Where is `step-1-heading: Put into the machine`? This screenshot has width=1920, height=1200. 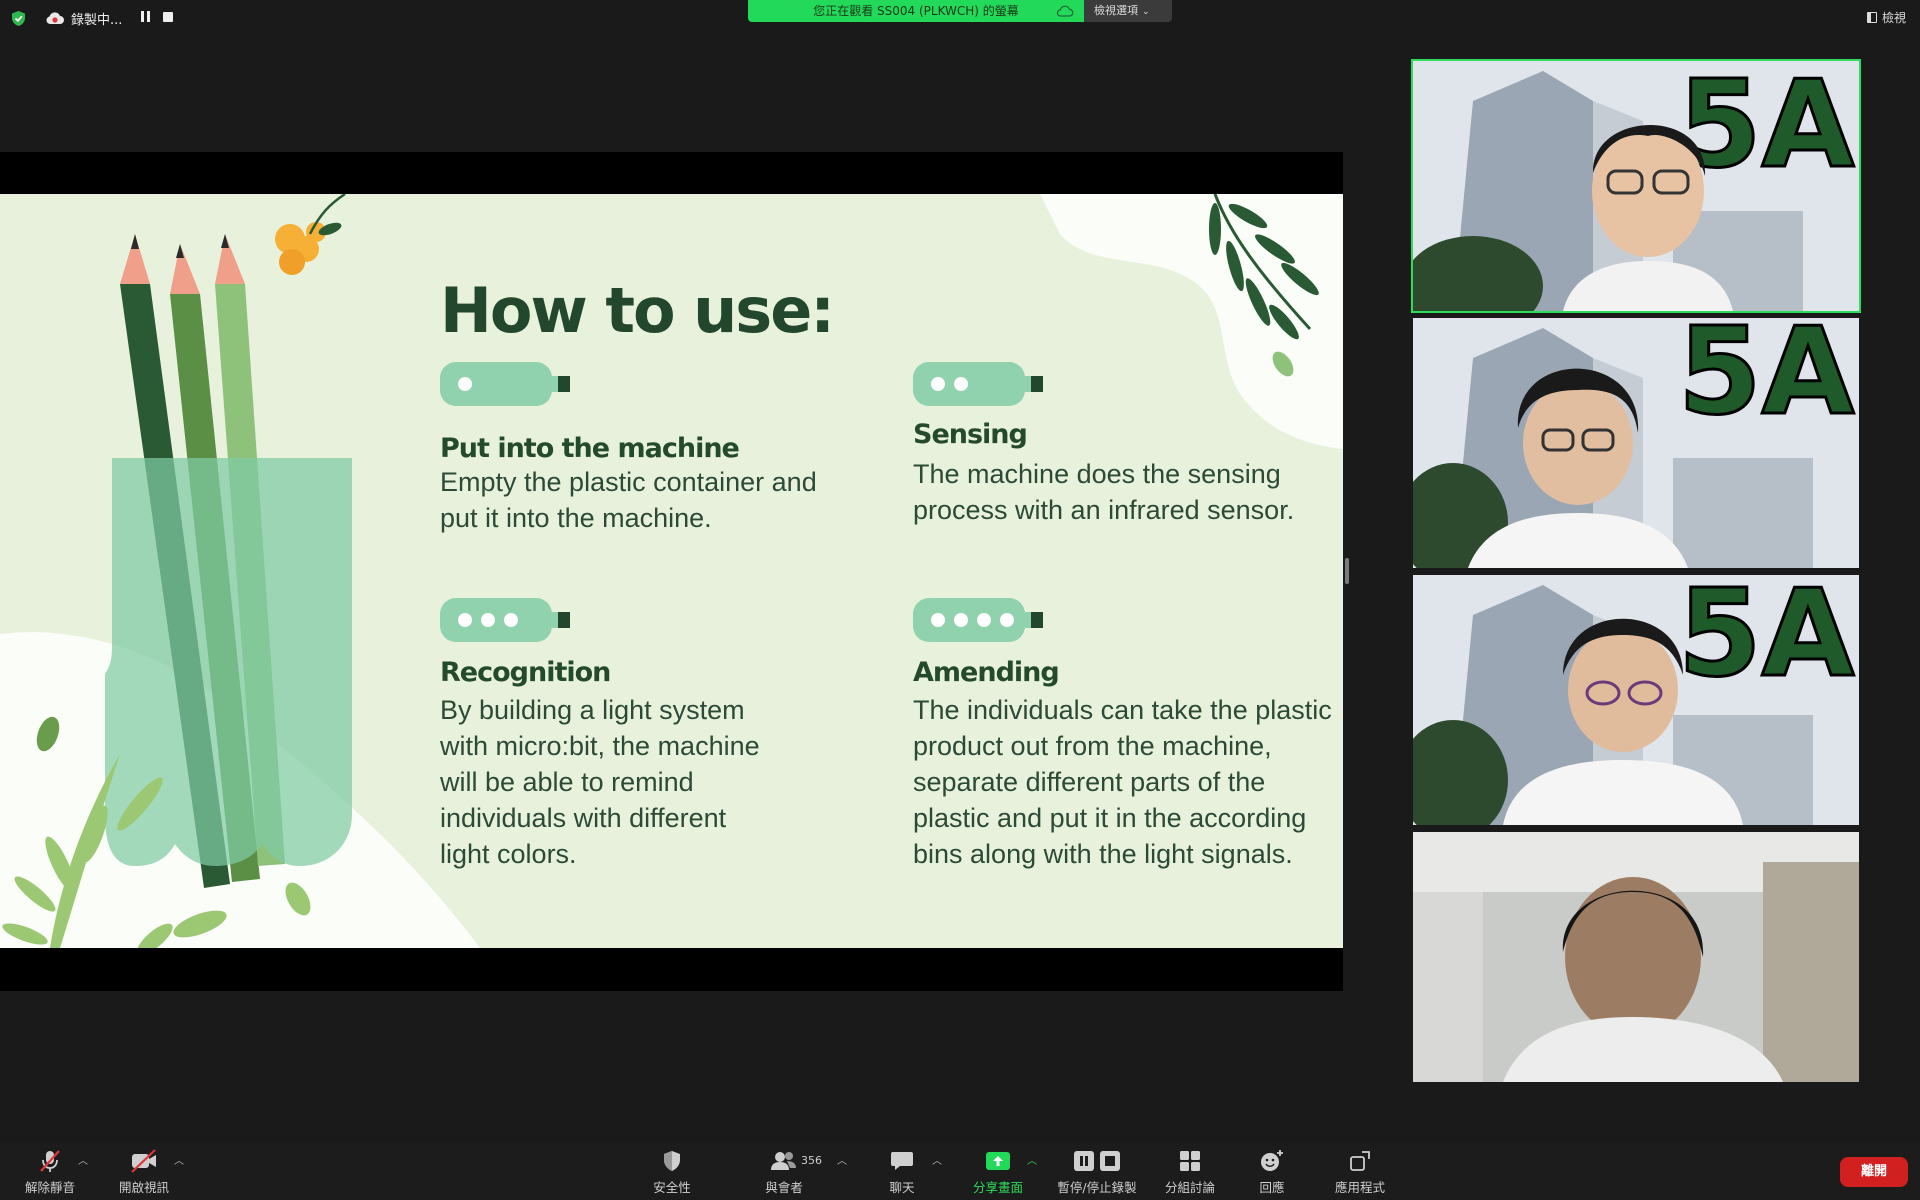 step-1-heading: Put into the machine is located at coordinates (590, 448).